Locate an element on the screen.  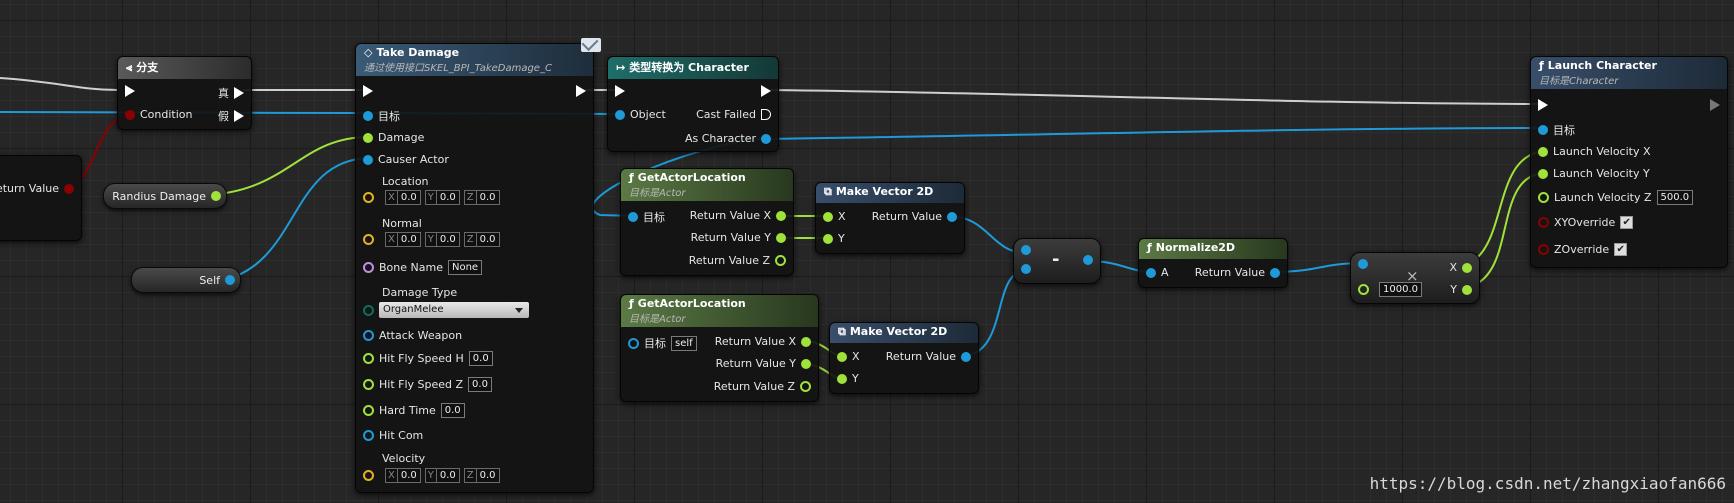
as-character-pin: As Character is located at coordinates (730, 138).